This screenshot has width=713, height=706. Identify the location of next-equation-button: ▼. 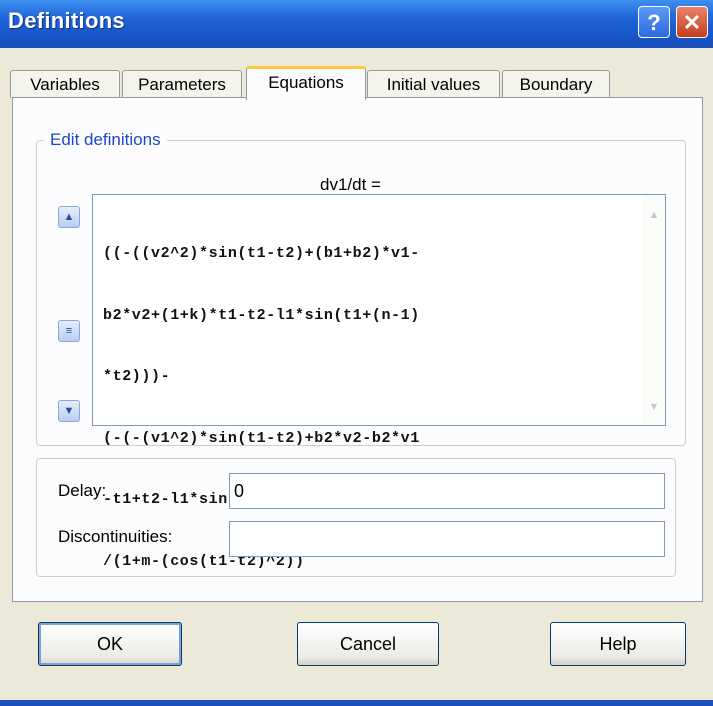
(69, 411).